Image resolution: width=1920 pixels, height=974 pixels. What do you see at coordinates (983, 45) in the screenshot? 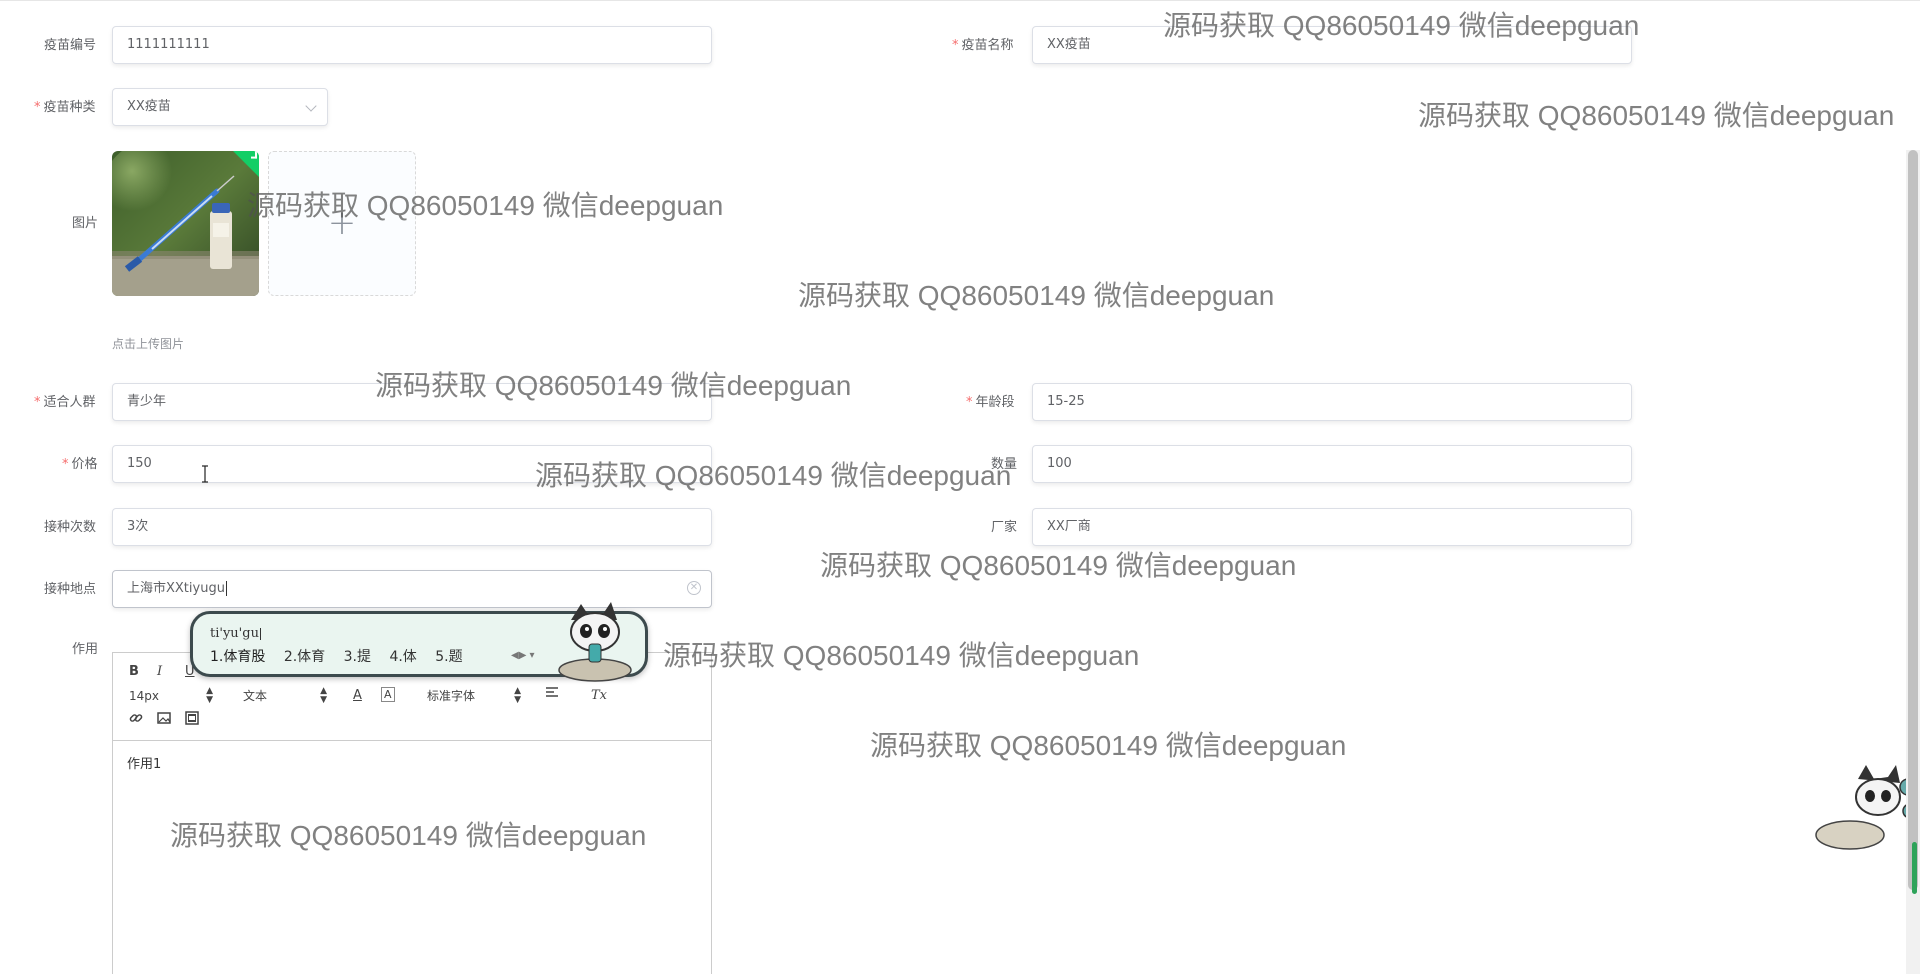
I see `vaccine-name-label: * 疫苗名称` at bounding box center [983, 45].